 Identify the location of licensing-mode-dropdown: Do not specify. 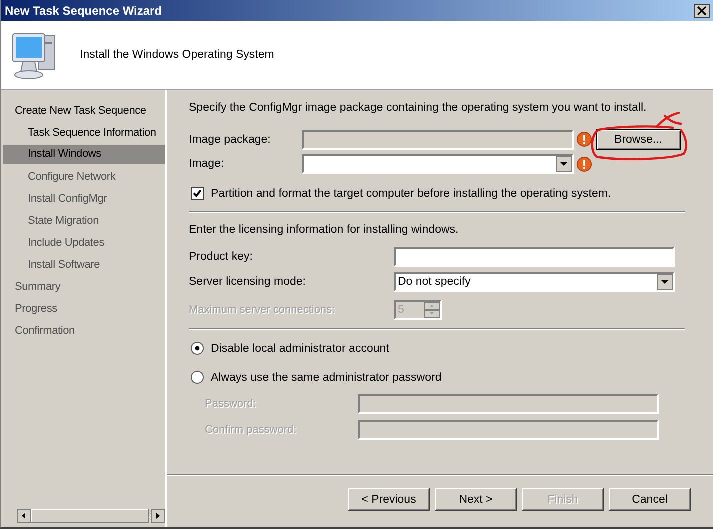
(534, 282).